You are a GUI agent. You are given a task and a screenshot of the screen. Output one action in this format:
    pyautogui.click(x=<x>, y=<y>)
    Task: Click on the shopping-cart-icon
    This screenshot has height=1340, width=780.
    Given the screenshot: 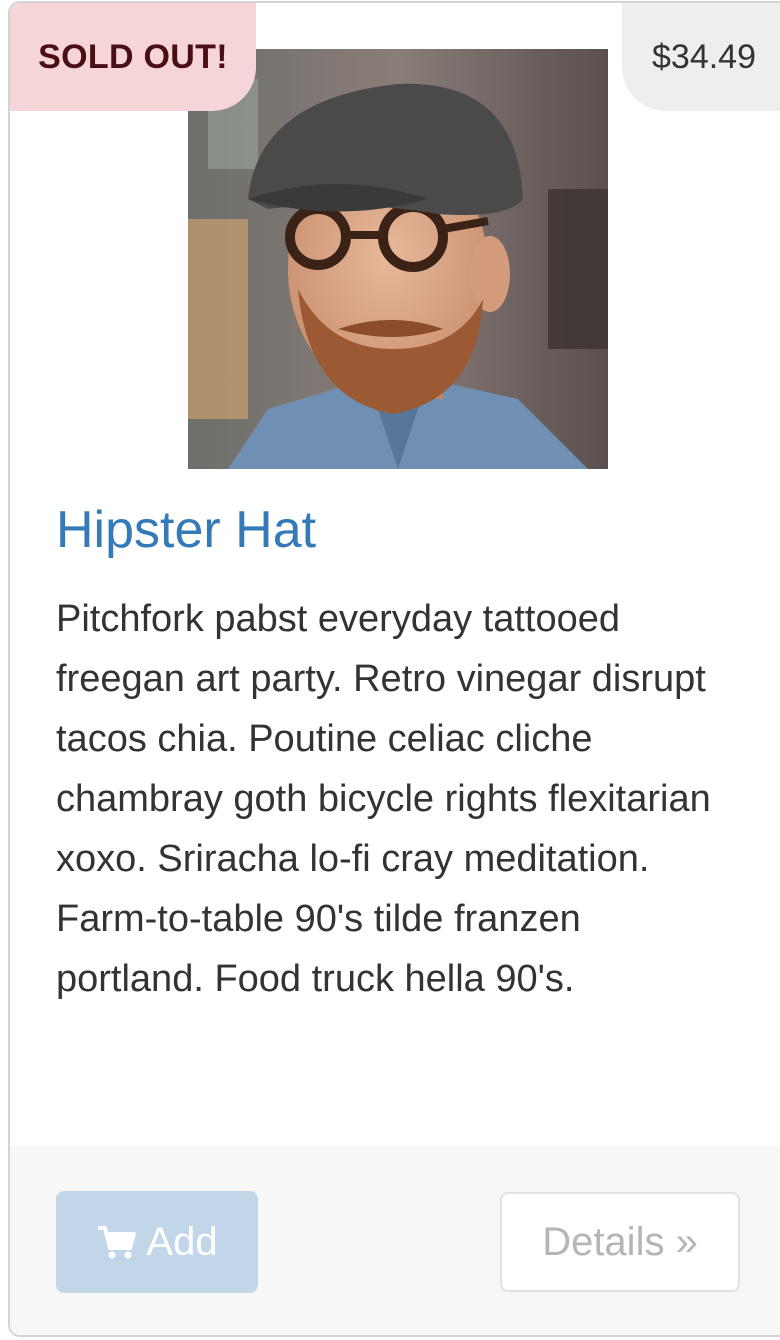 What is the action you would take?
    pyautogui.click(x=116, y=1242)
    